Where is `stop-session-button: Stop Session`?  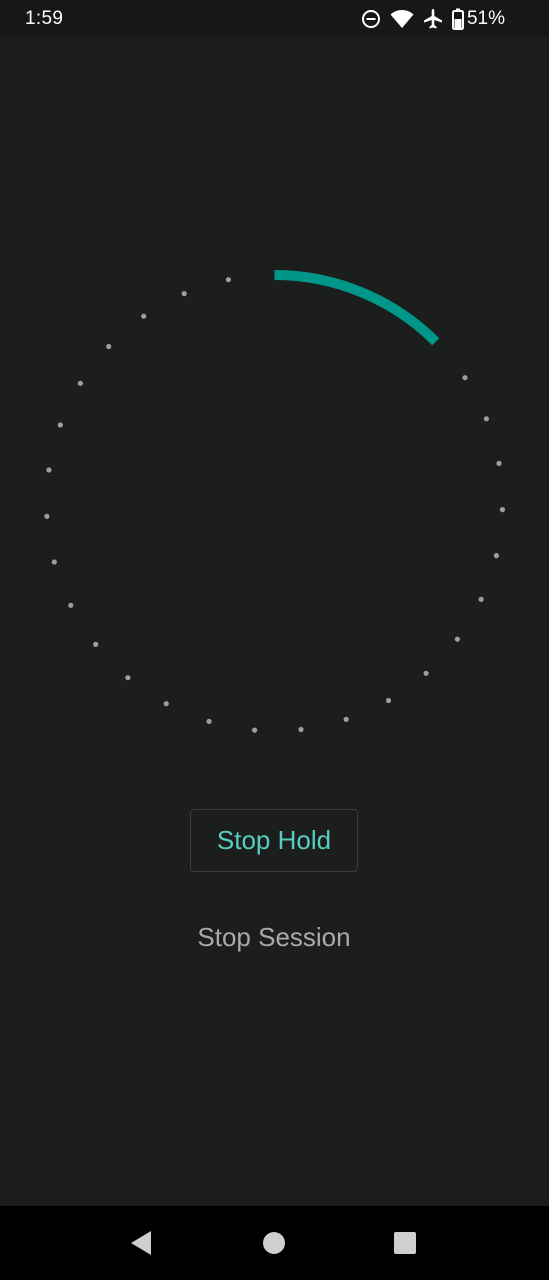 stop-session-button: Stop Session is located at coordinates (274, 937).